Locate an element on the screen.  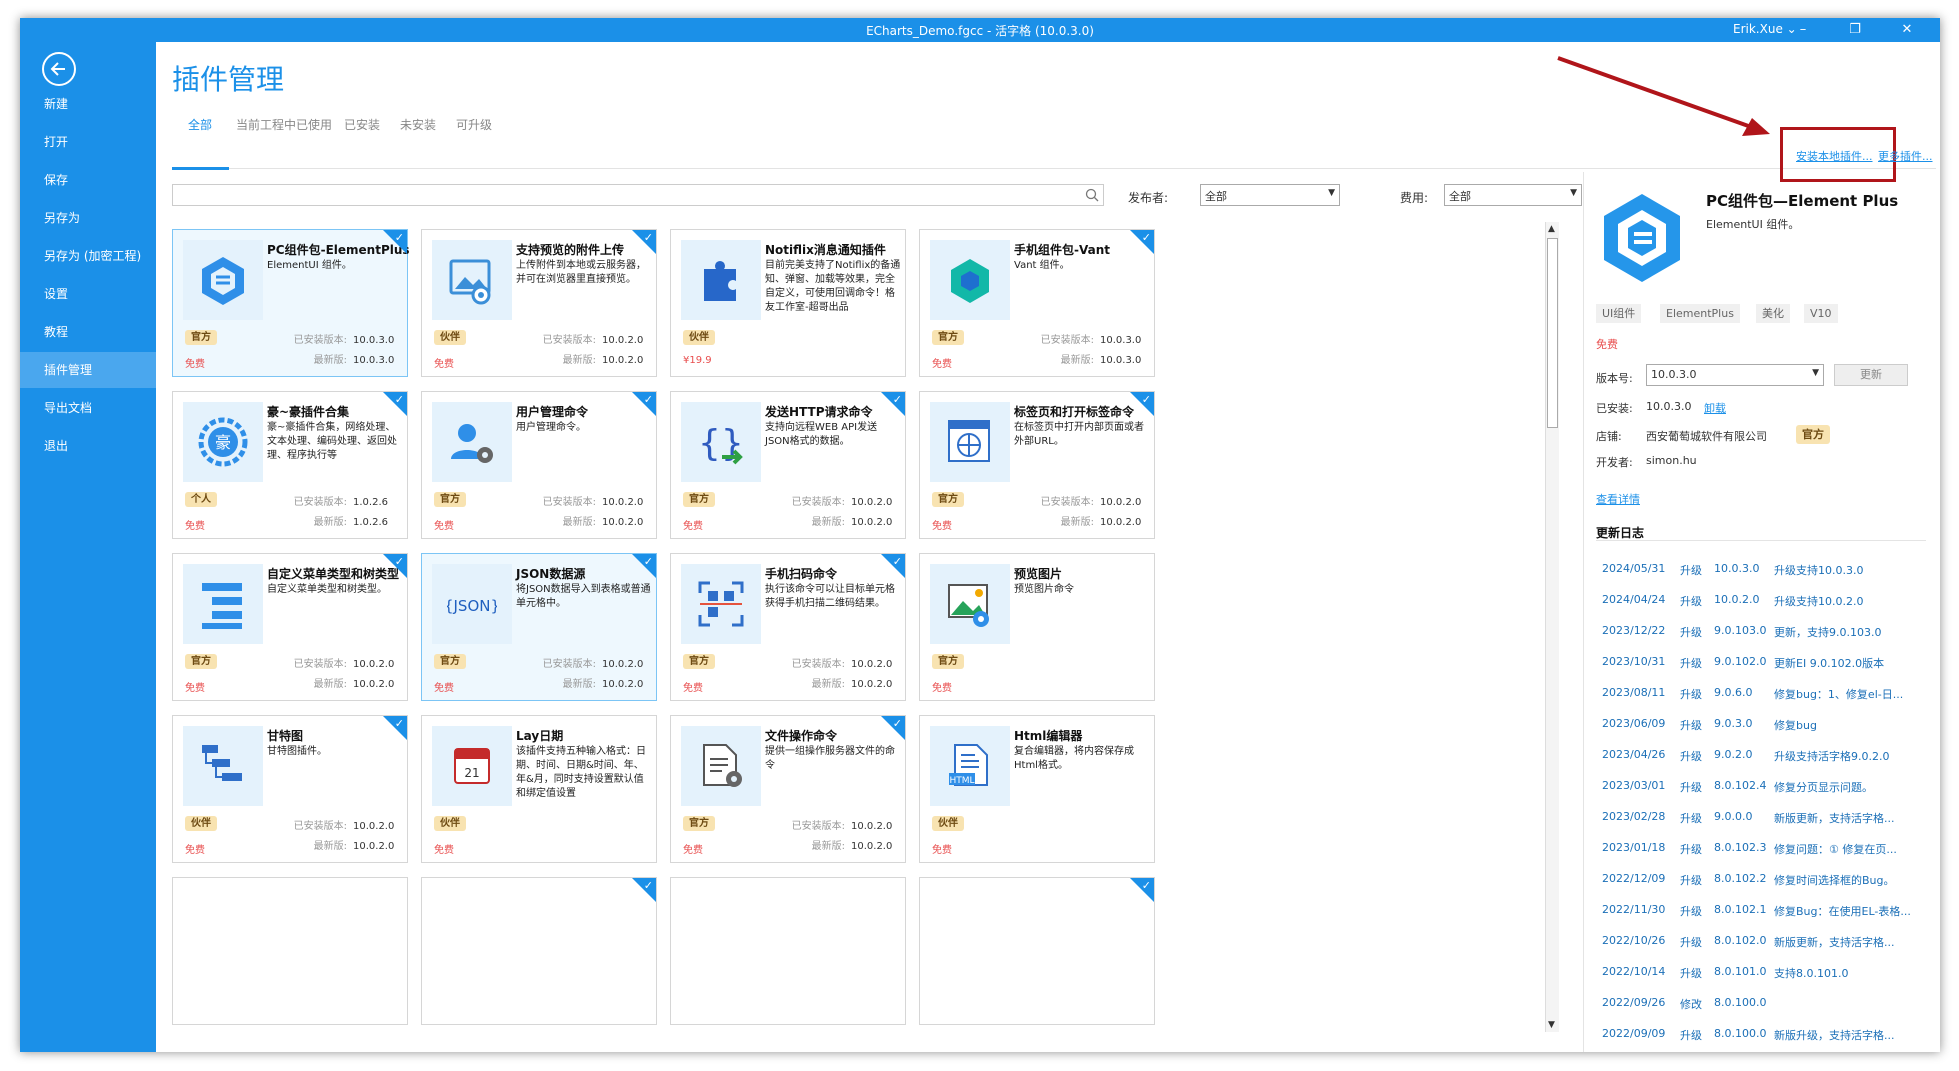
sidebar-item: 另存为 (加密工程) is located at coordinates (88, 256).